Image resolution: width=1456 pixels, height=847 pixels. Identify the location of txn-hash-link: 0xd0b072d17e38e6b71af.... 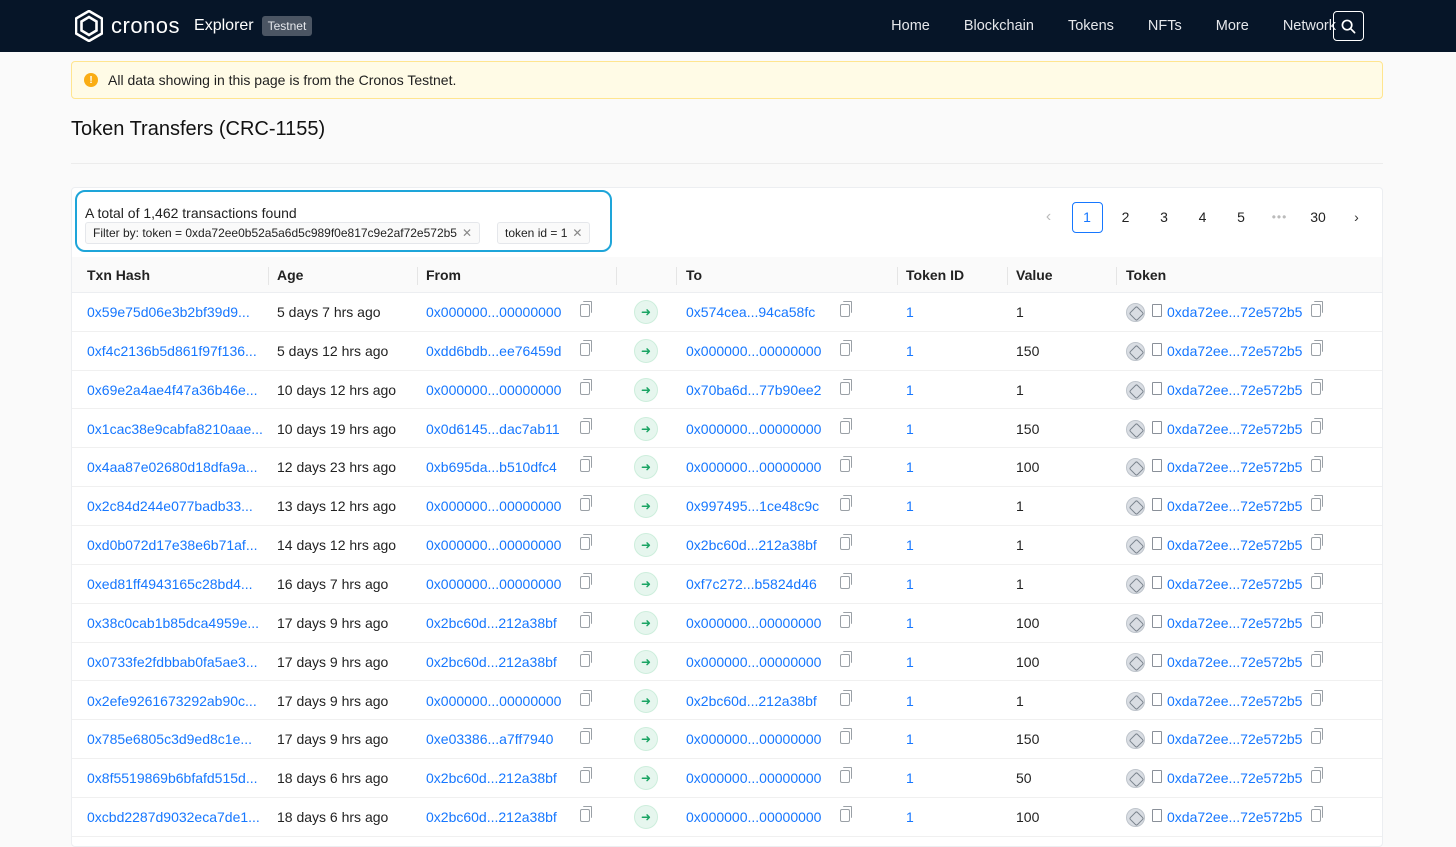
(172, 545).